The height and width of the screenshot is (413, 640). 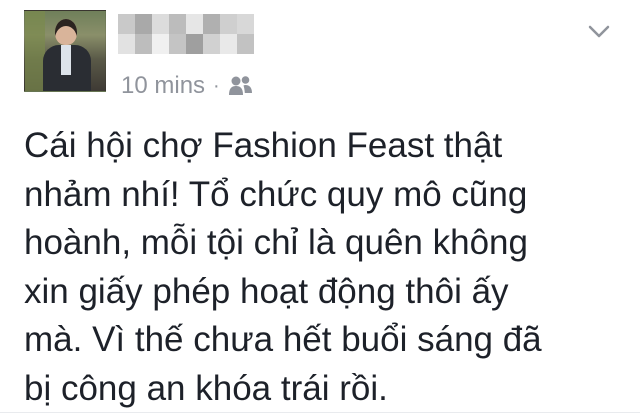 I want to click on avatar-figure-head, so click(x=66, y=32).